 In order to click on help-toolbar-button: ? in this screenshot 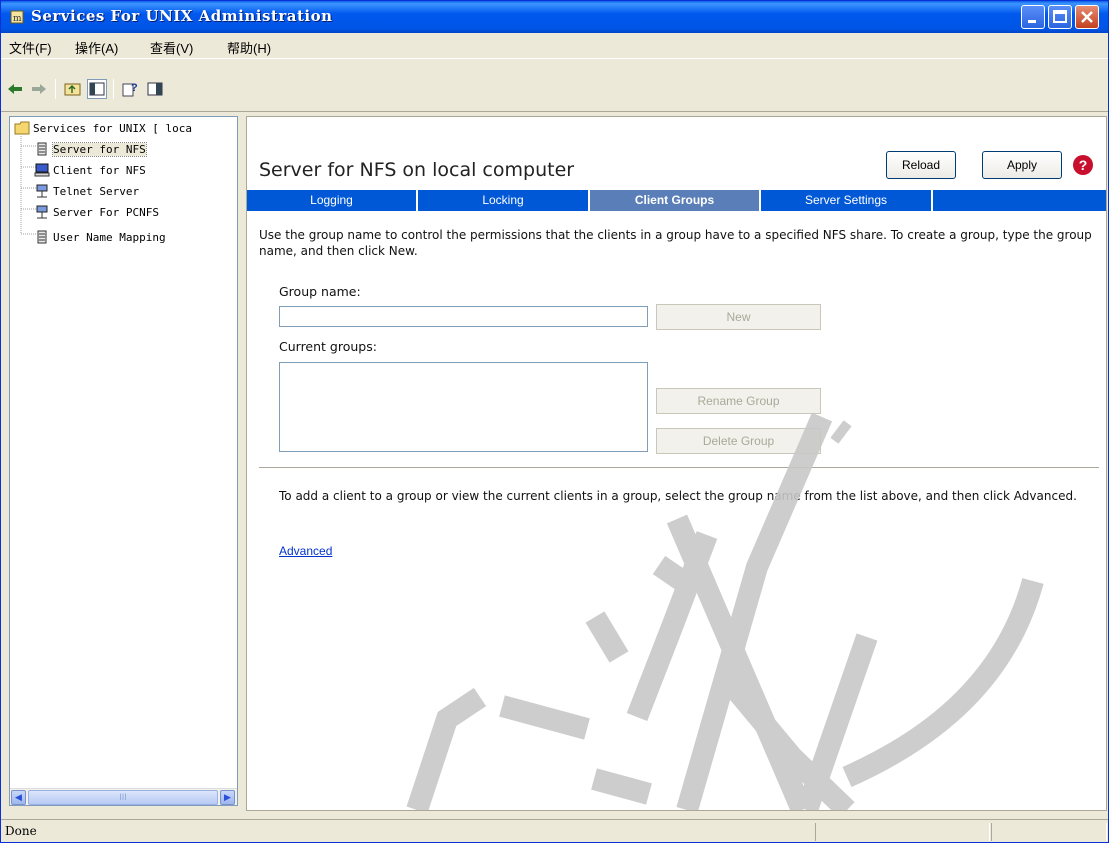, I will do `click(131, 89)`.